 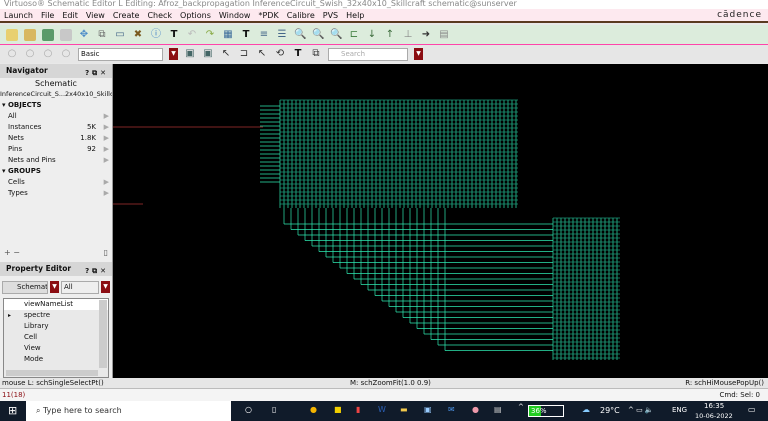 I want to click on menu-create: Create, so click(x=126, y=15).